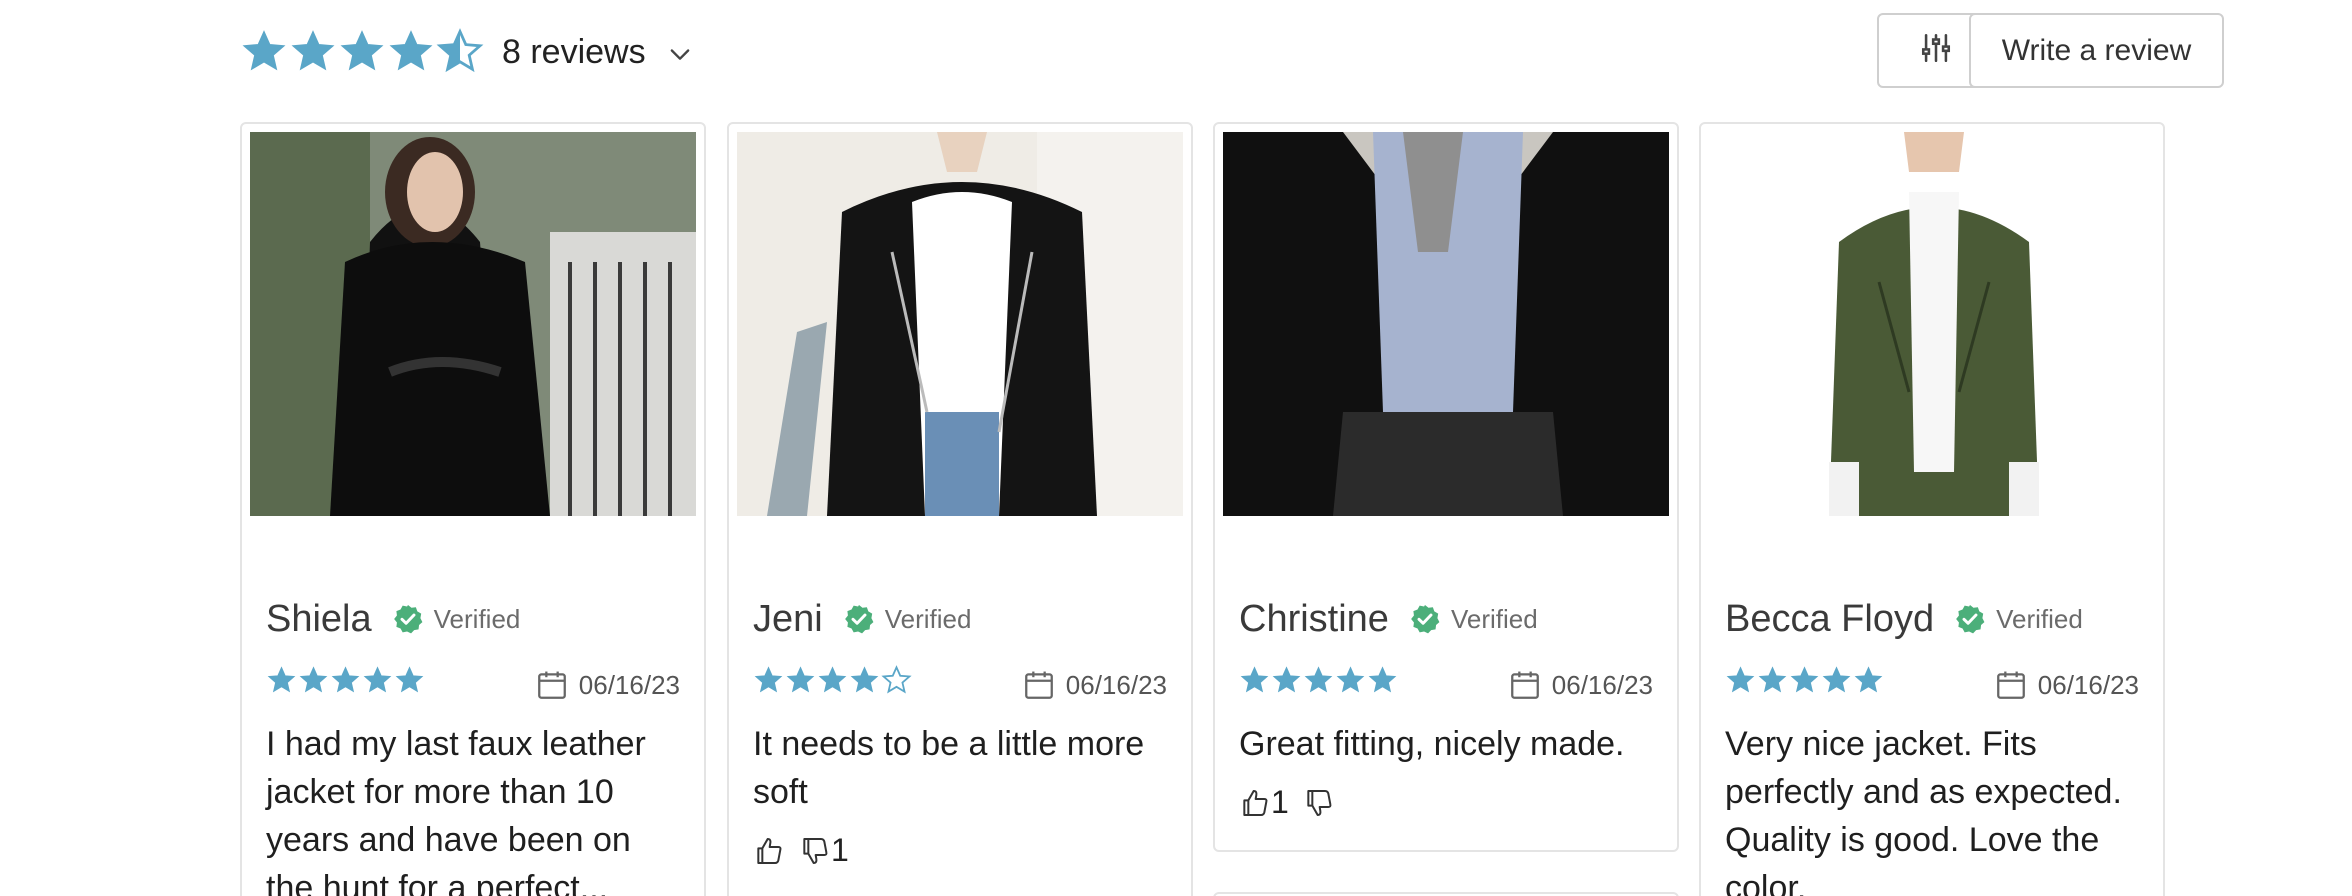 This screenshot has height=896, width=2352. Describe the element at coordinates (1314, 618) in the screenshot. I see `reviewer-name: Christine` at that location.